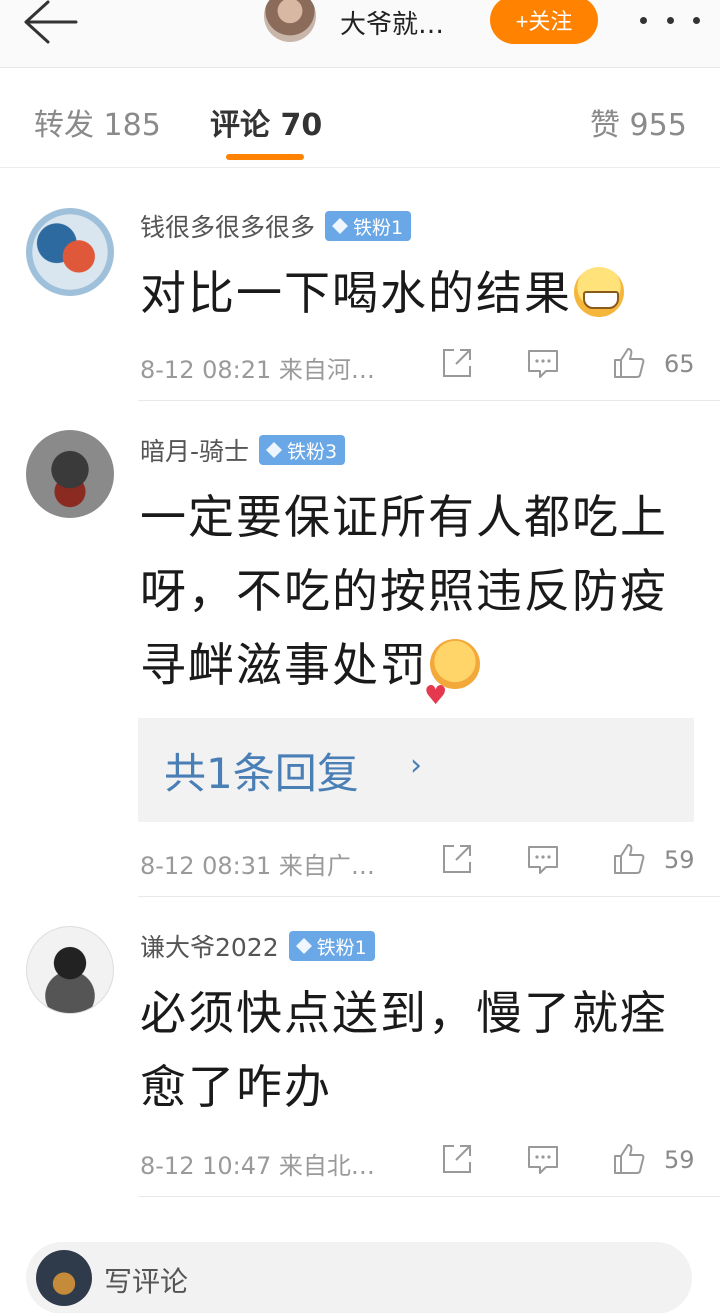 The image size is (720, 1313). I want to click on comment-text: 对比一下喝水的结果, so click(420, 293).